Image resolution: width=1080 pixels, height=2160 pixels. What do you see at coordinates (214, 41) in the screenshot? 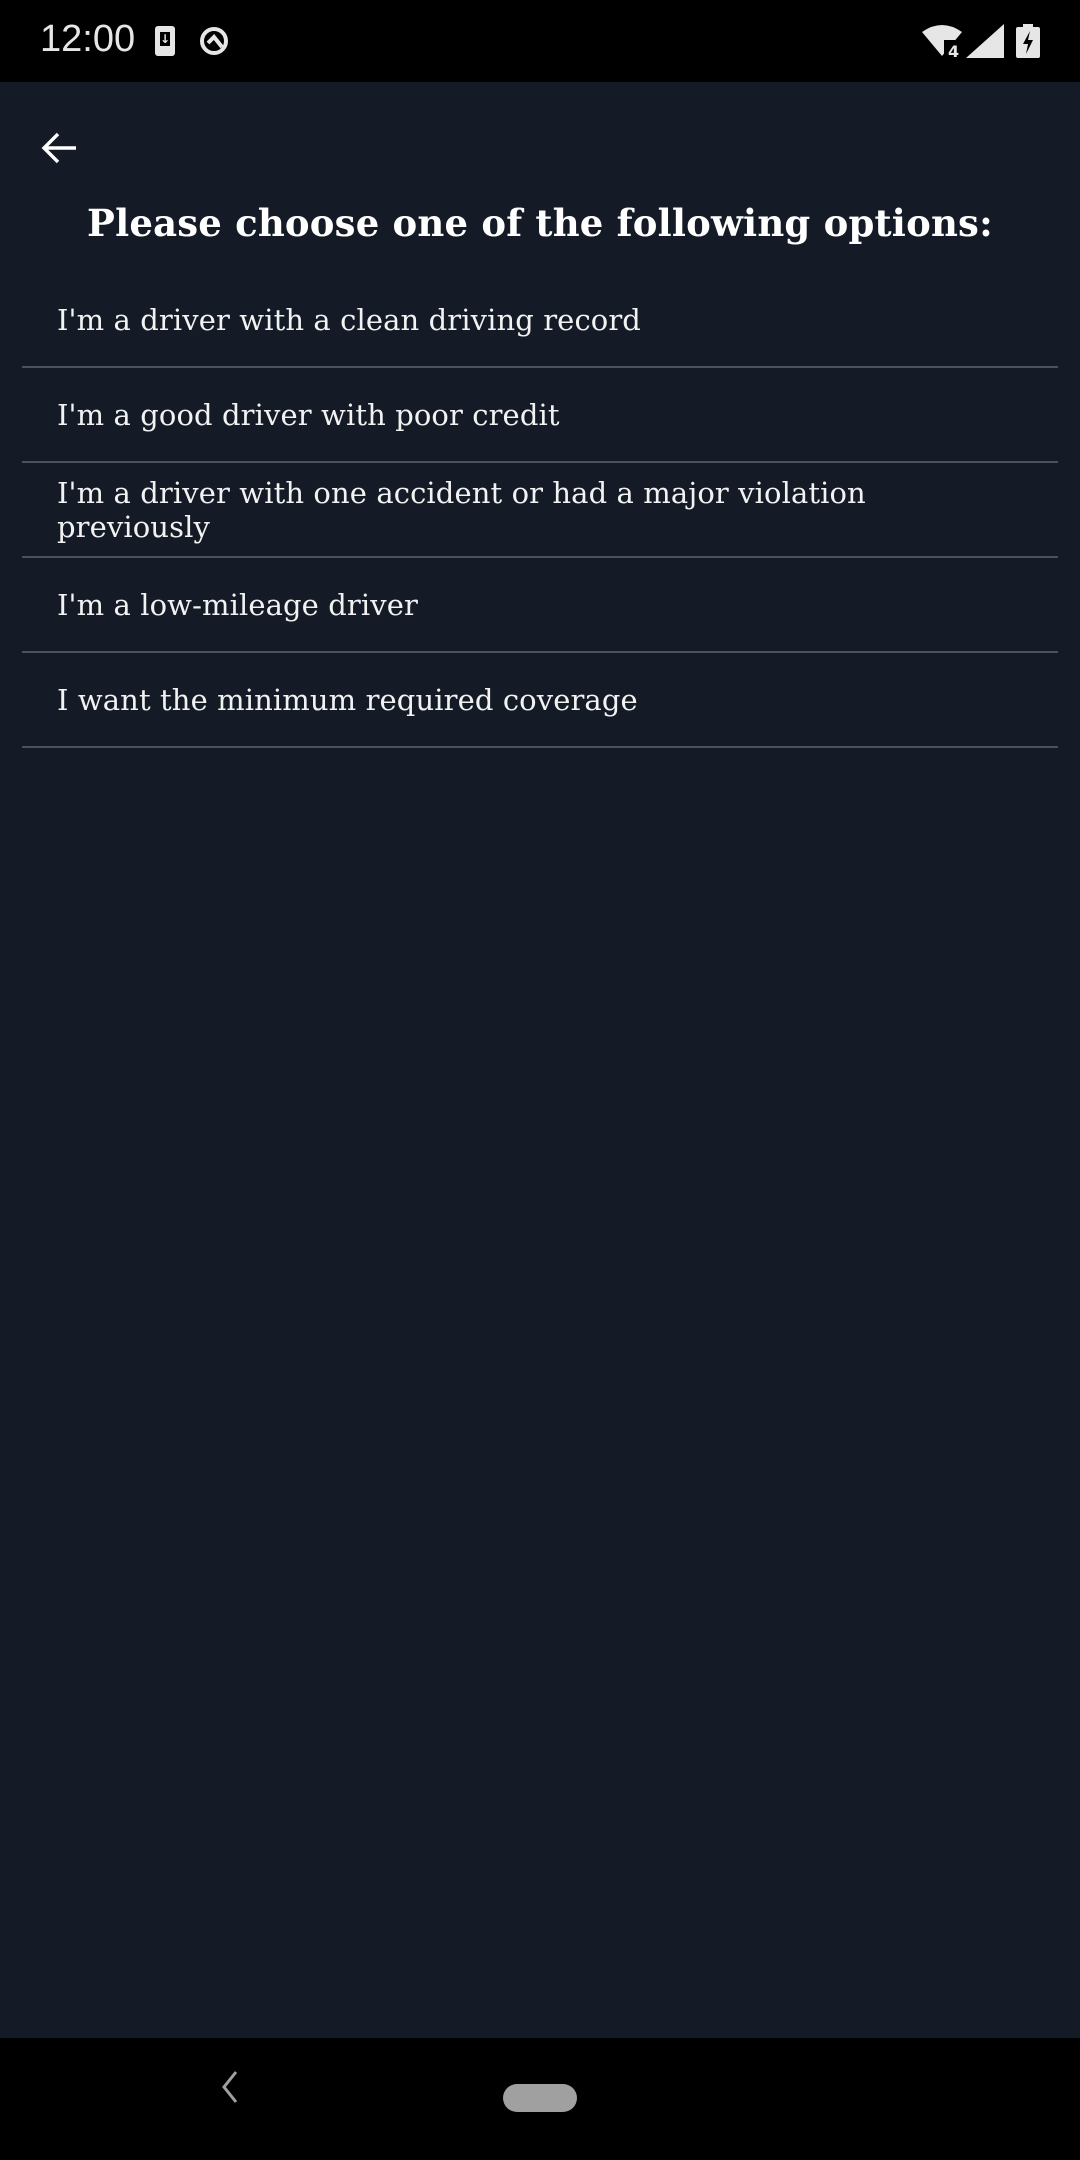
I see `q-logo-icon` at bounding box center [214, 41].